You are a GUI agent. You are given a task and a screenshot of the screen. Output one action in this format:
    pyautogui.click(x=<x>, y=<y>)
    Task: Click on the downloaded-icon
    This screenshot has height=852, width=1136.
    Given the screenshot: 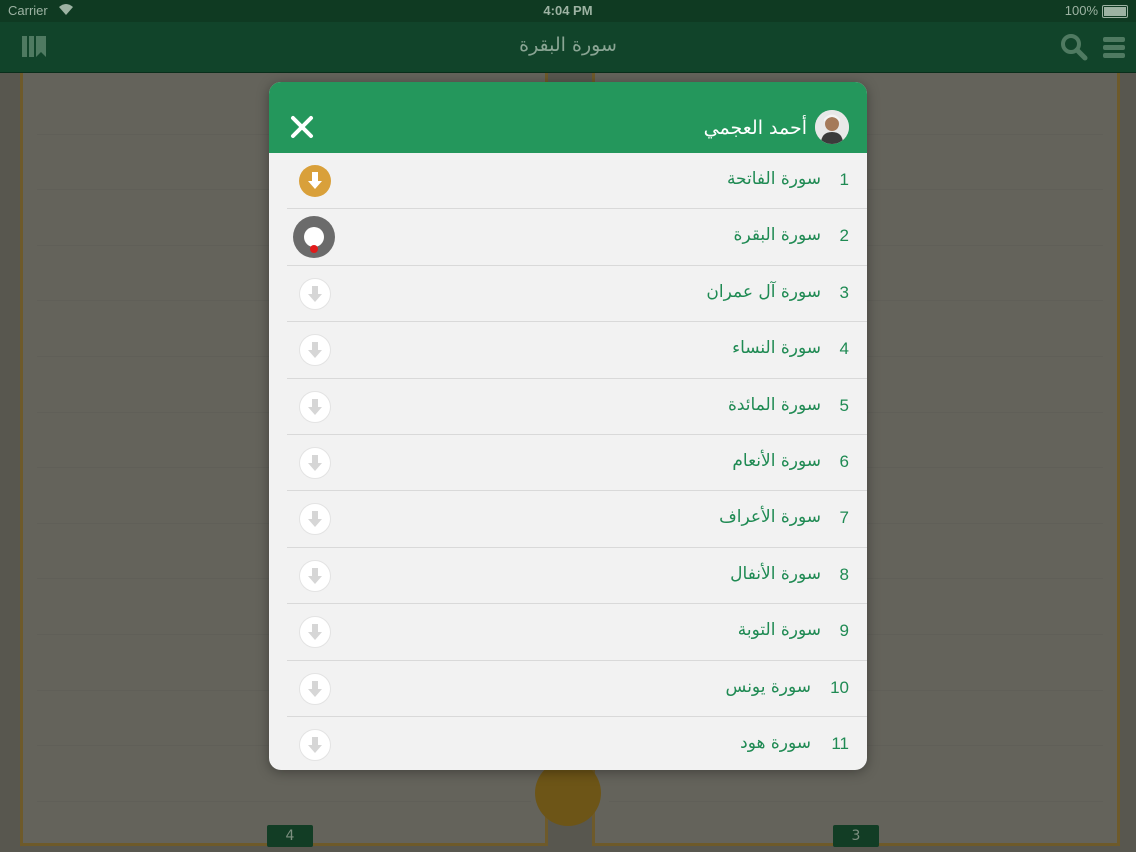 What is the action you would take?
    pyautogui.click(x=315, y=181)
    